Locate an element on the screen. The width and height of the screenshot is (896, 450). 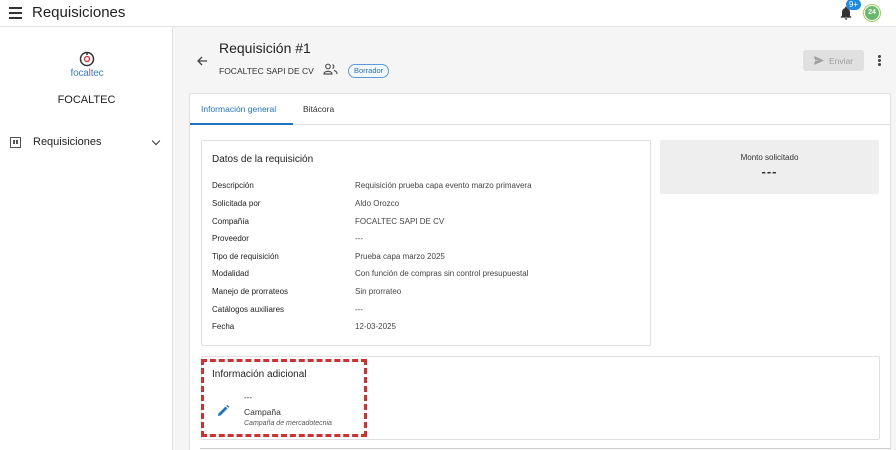
user-avatar: 24 is located at coordinates (872, 13).